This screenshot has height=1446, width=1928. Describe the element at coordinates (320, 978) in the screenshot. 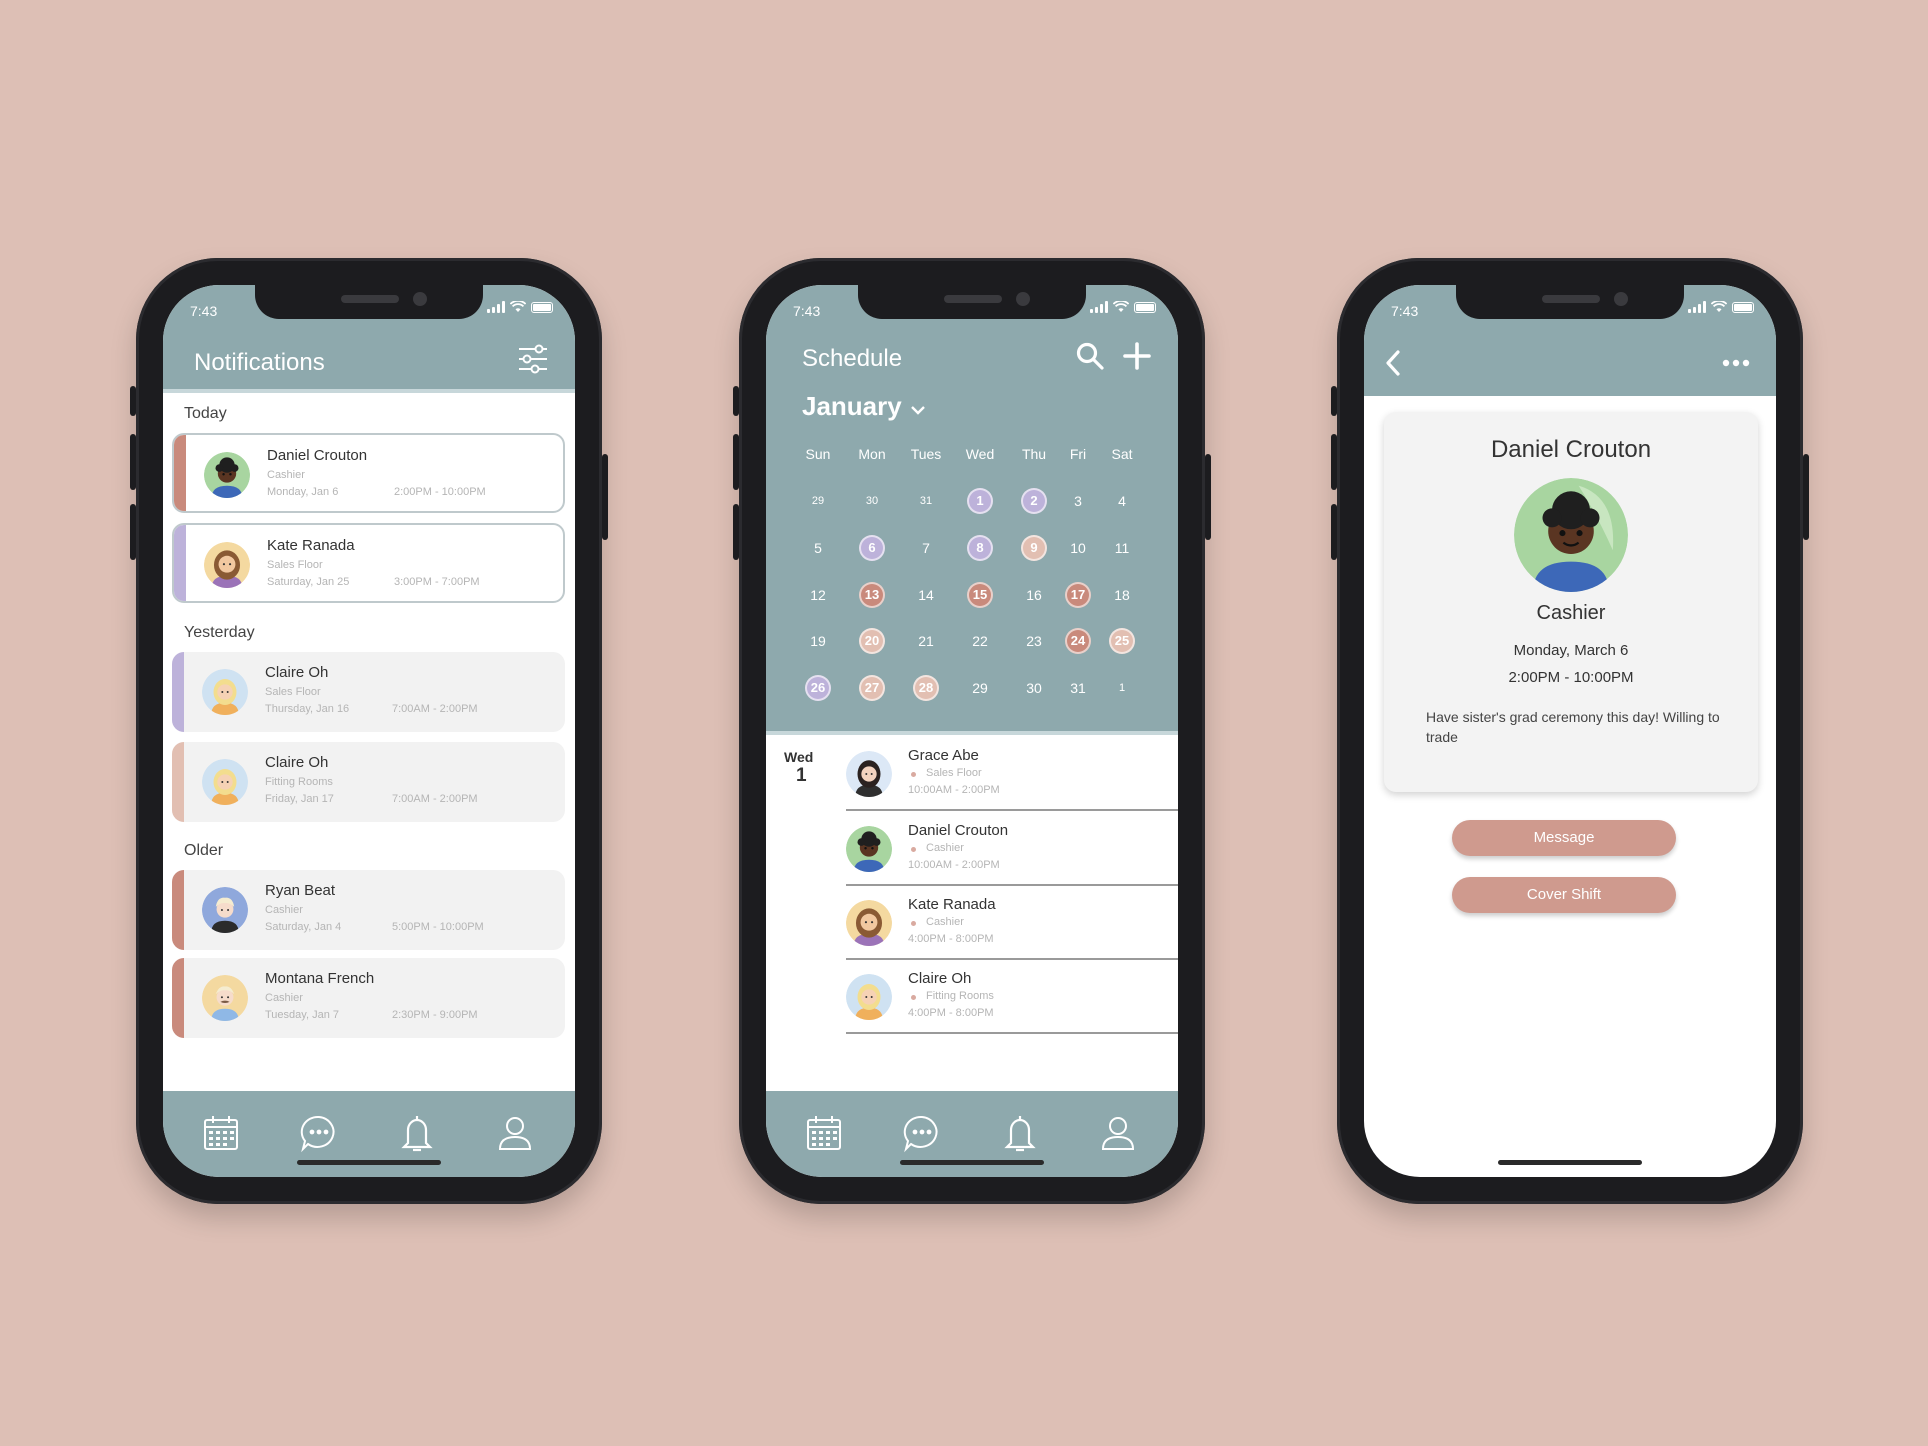

I see `employee-name: Montana French` at that location.